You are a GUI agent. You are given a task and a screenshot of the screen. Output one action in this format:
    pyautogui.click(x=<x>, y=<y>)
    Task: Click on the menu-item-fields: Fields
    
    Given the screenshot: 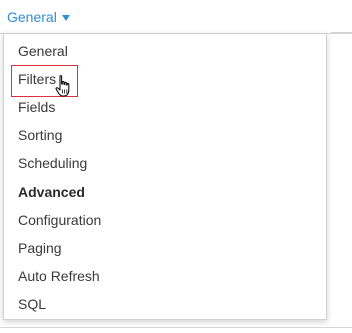 What is the action you would take?
    pyautogui.click(x=36, y=107)
    